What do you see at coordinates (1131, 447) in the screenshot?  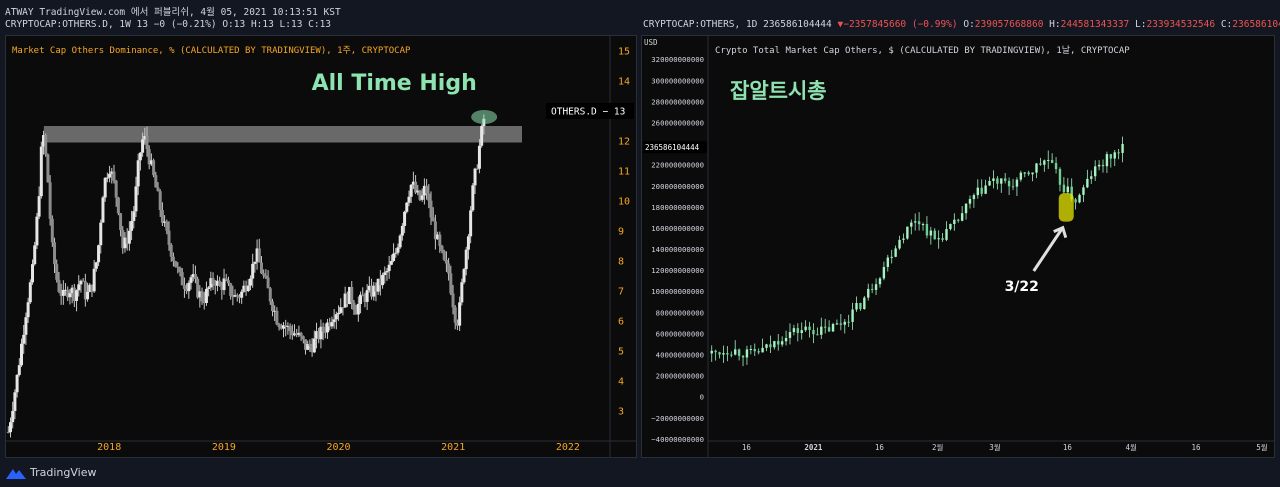 I see `right-x-tick: 4월` at bounding box center [1131, 447].